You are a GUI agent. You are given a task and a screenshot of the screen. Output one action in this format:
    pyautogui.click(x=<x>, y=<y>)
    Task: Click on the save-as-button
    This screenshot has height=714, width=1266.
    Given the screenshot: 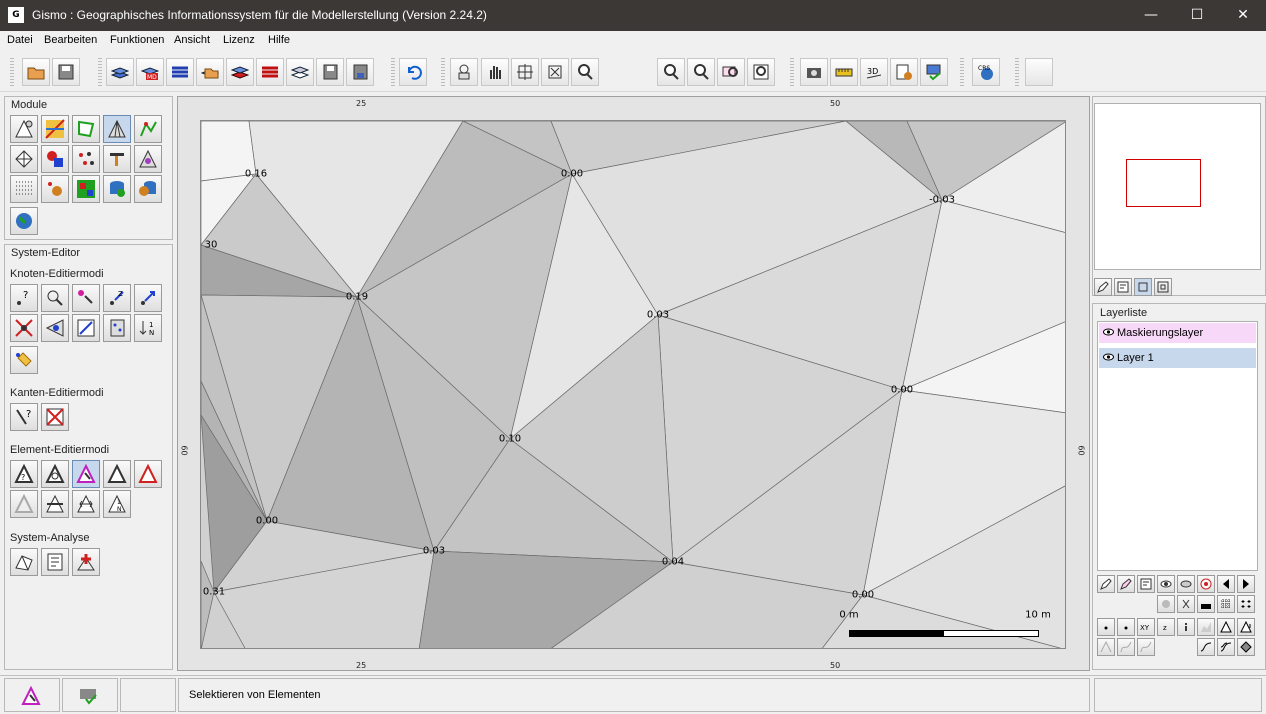 What is the action you would take?
    pyautogui.click(x=360, y=72)
    